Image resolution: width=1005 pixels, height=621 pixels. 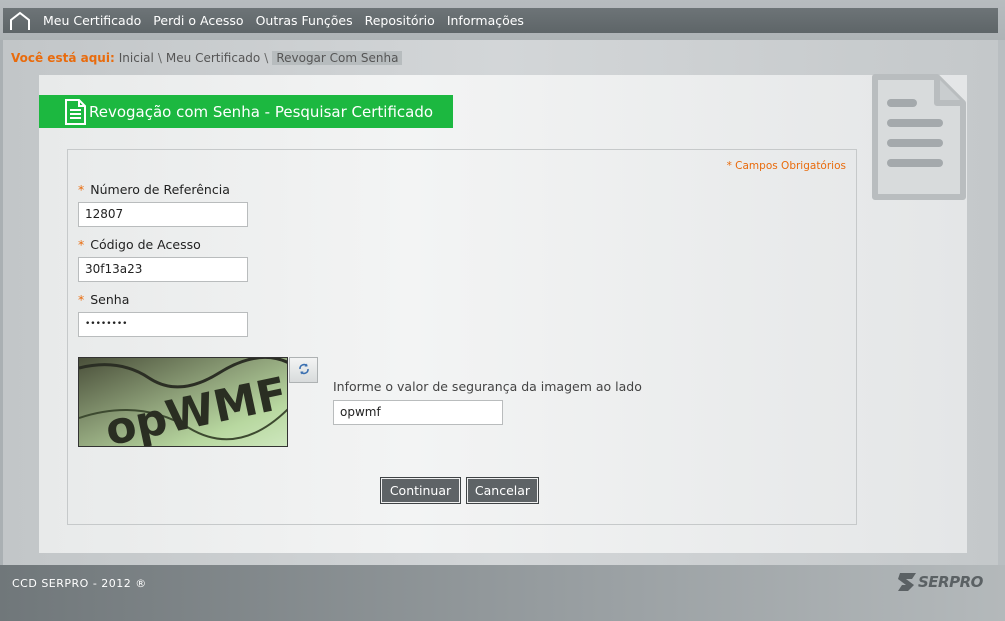 I want to click on breadcrumb-meu-certificado: Meu Certificado, so click(x=213, y=58).